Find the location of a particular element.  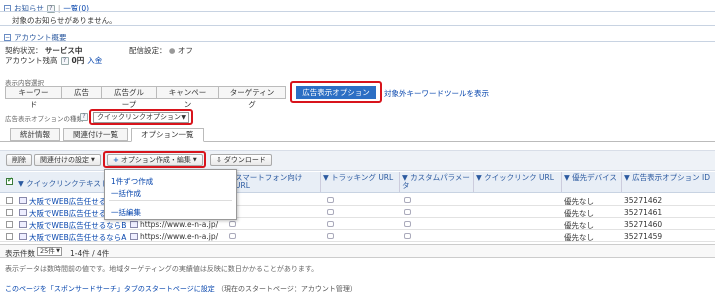

column-option-id: ▼ 広告表示オプション ID is located at coordinates (667, 182).